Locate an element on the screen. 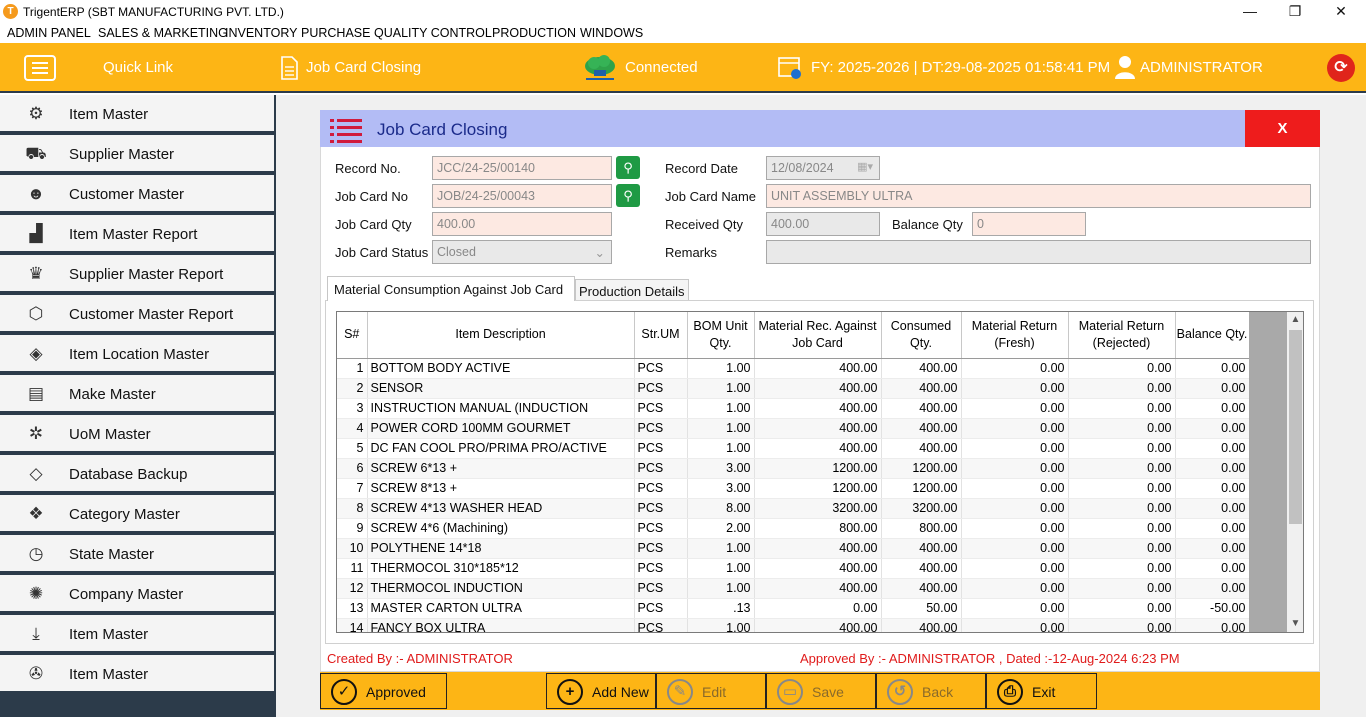 The width and height of the screenshot is (1366, 717). col-header-sno: S# is located at coordinates (352, 335).